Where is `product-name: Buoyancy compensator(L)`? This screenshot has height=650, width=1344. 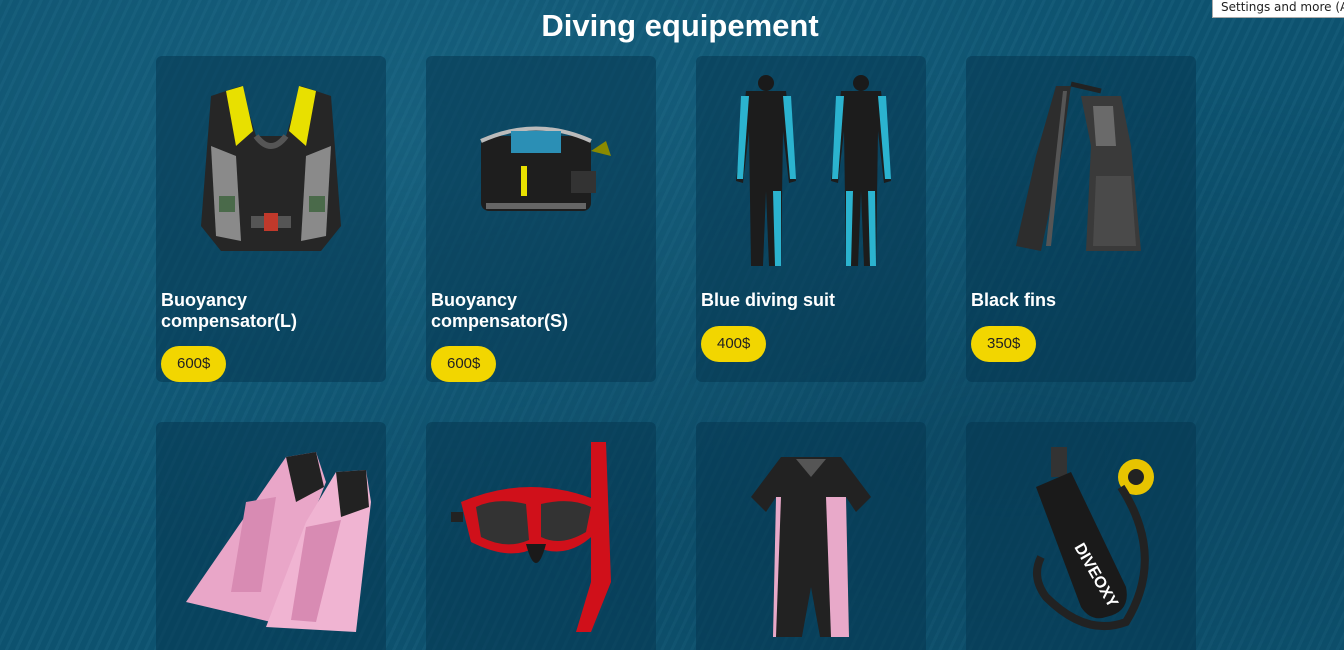 product-name: Buoyancy compensator(L) is located at coordinates (229, 310).